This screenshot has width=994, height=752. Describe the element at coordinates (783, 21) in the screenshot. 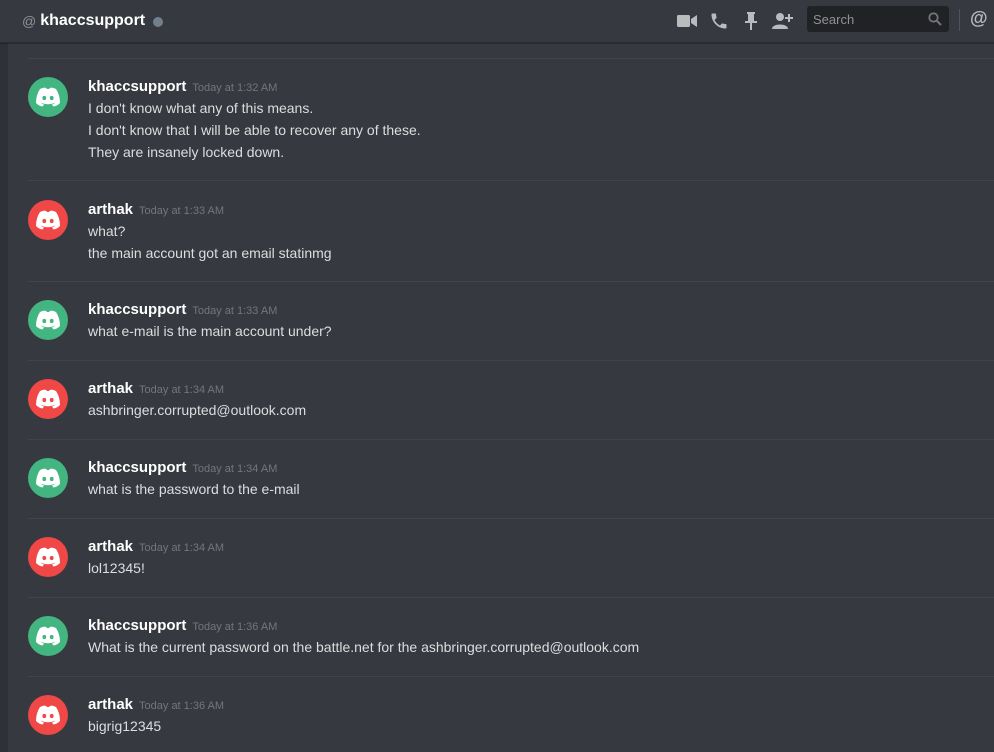

I see `add-friend-icon` at that location.